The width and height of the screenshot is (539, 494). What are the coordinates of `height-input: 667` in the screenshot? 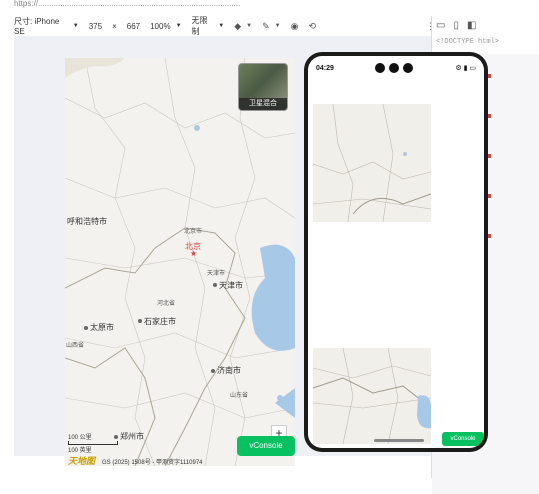 It's located at (133, 26).